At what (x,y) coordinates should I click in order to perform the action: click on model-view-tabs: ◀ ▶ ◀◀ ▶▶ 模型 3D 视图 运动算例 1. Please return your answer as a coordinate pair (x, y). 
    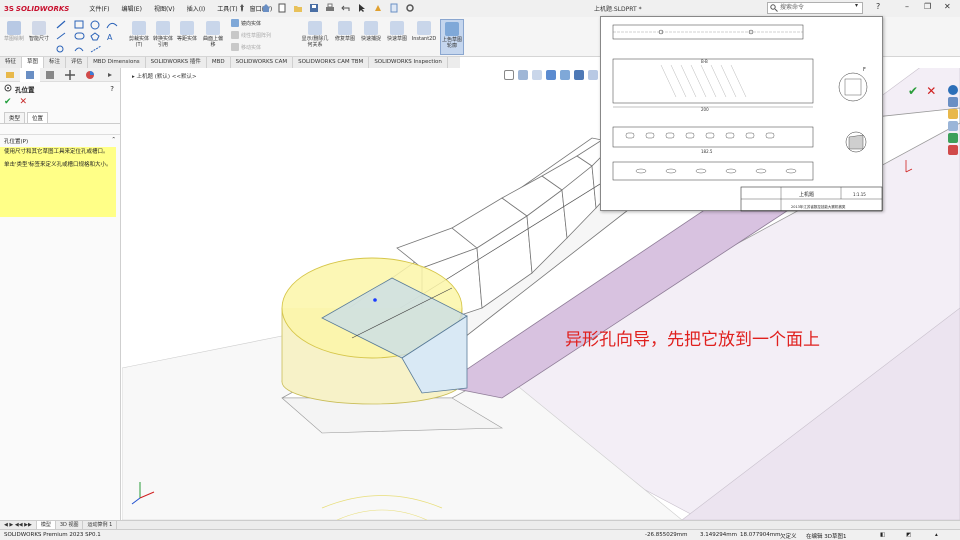
    Looking at the image, I should click on (480, 524).